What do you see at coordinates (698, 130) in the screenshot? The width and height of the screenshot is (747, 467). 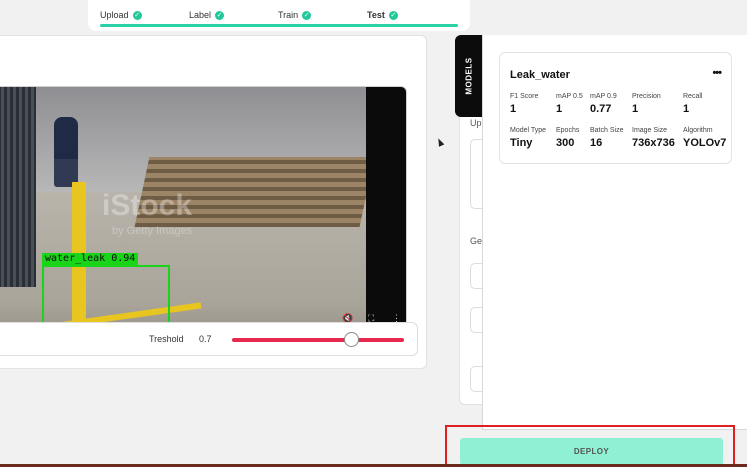 I see `metric-key: Algorithm` at bounding box center [698, 130].